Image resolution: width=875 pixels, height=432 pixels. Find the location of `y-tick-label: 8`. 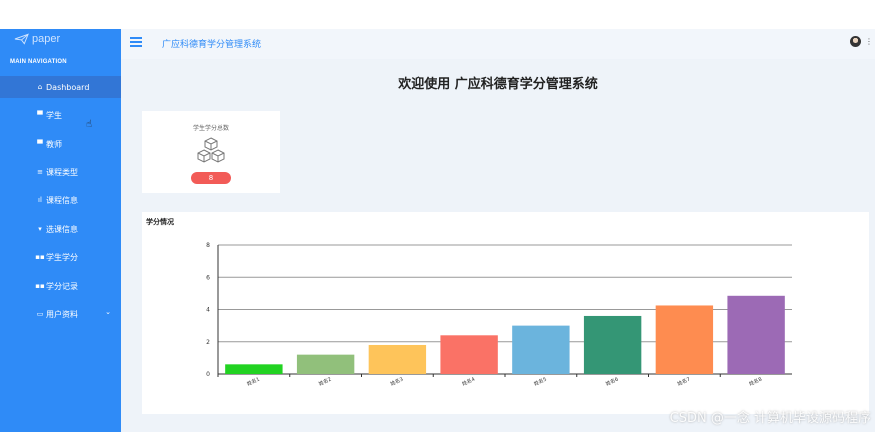

y-tick-label: 8 is located at coordinates (208, 245).